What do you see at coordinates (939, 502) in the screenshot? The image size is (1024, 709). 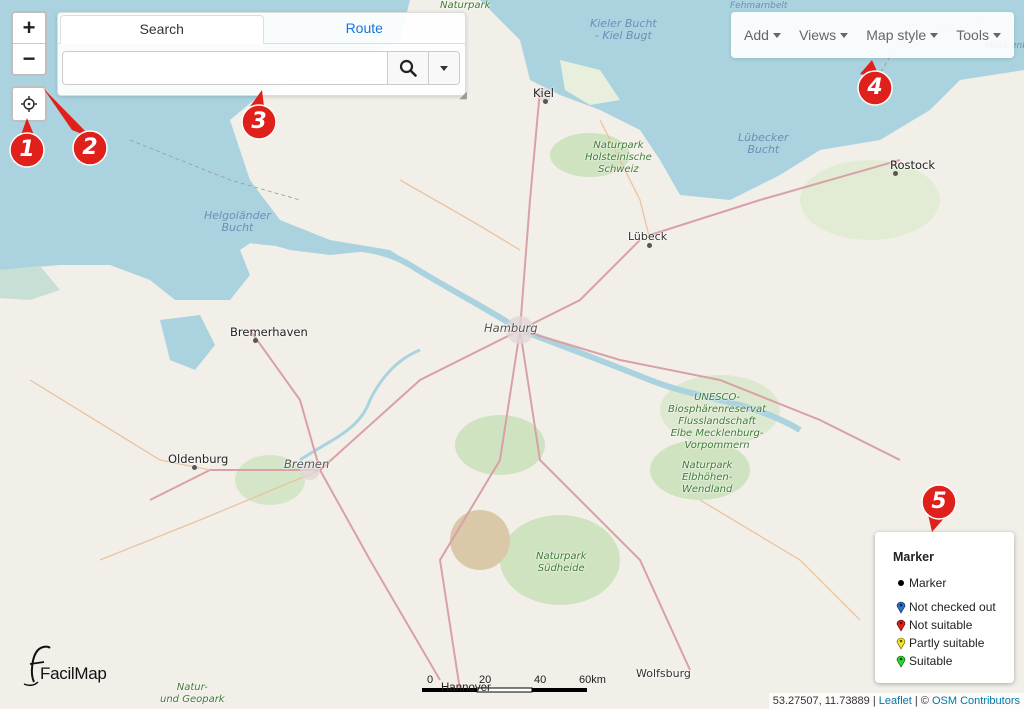 I see `badge-5: 5` at bounding box center [939, 502].